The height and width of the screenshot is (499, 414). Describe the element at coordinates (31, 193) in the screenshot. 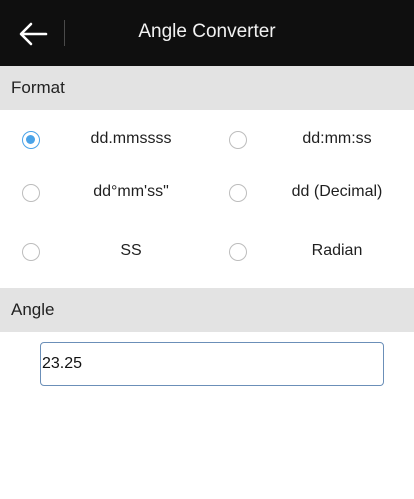

I see `radio-dd-deg-mm-ss` at that location.